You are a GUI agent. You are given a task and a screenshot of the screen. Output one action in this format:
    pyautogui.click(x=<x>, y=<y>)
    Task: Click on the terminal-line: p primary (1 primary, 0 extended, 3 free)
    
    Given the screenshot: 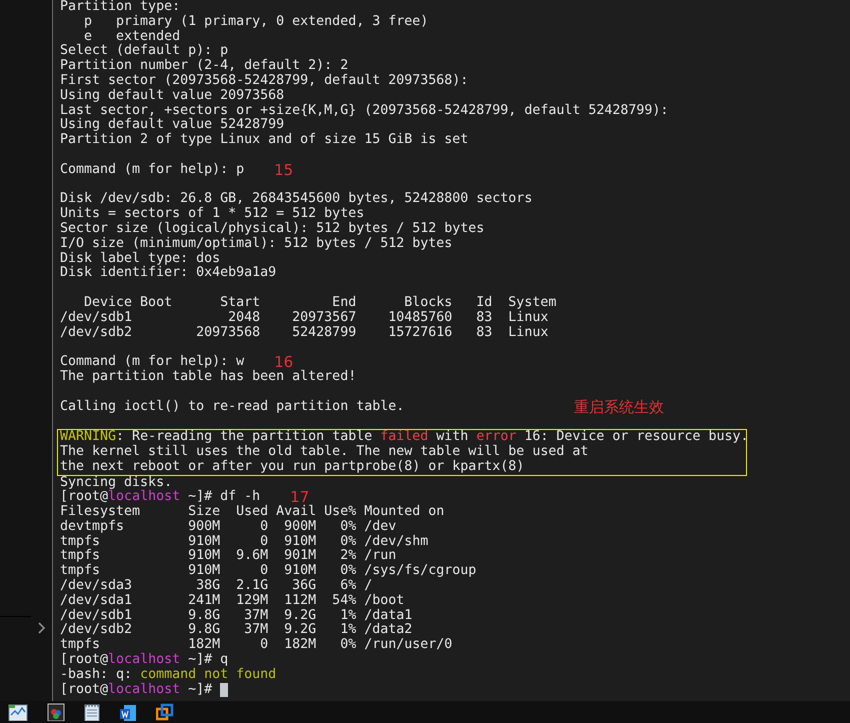 What is the action you would take?
    pyautogui.click(x=255, y=22)
    